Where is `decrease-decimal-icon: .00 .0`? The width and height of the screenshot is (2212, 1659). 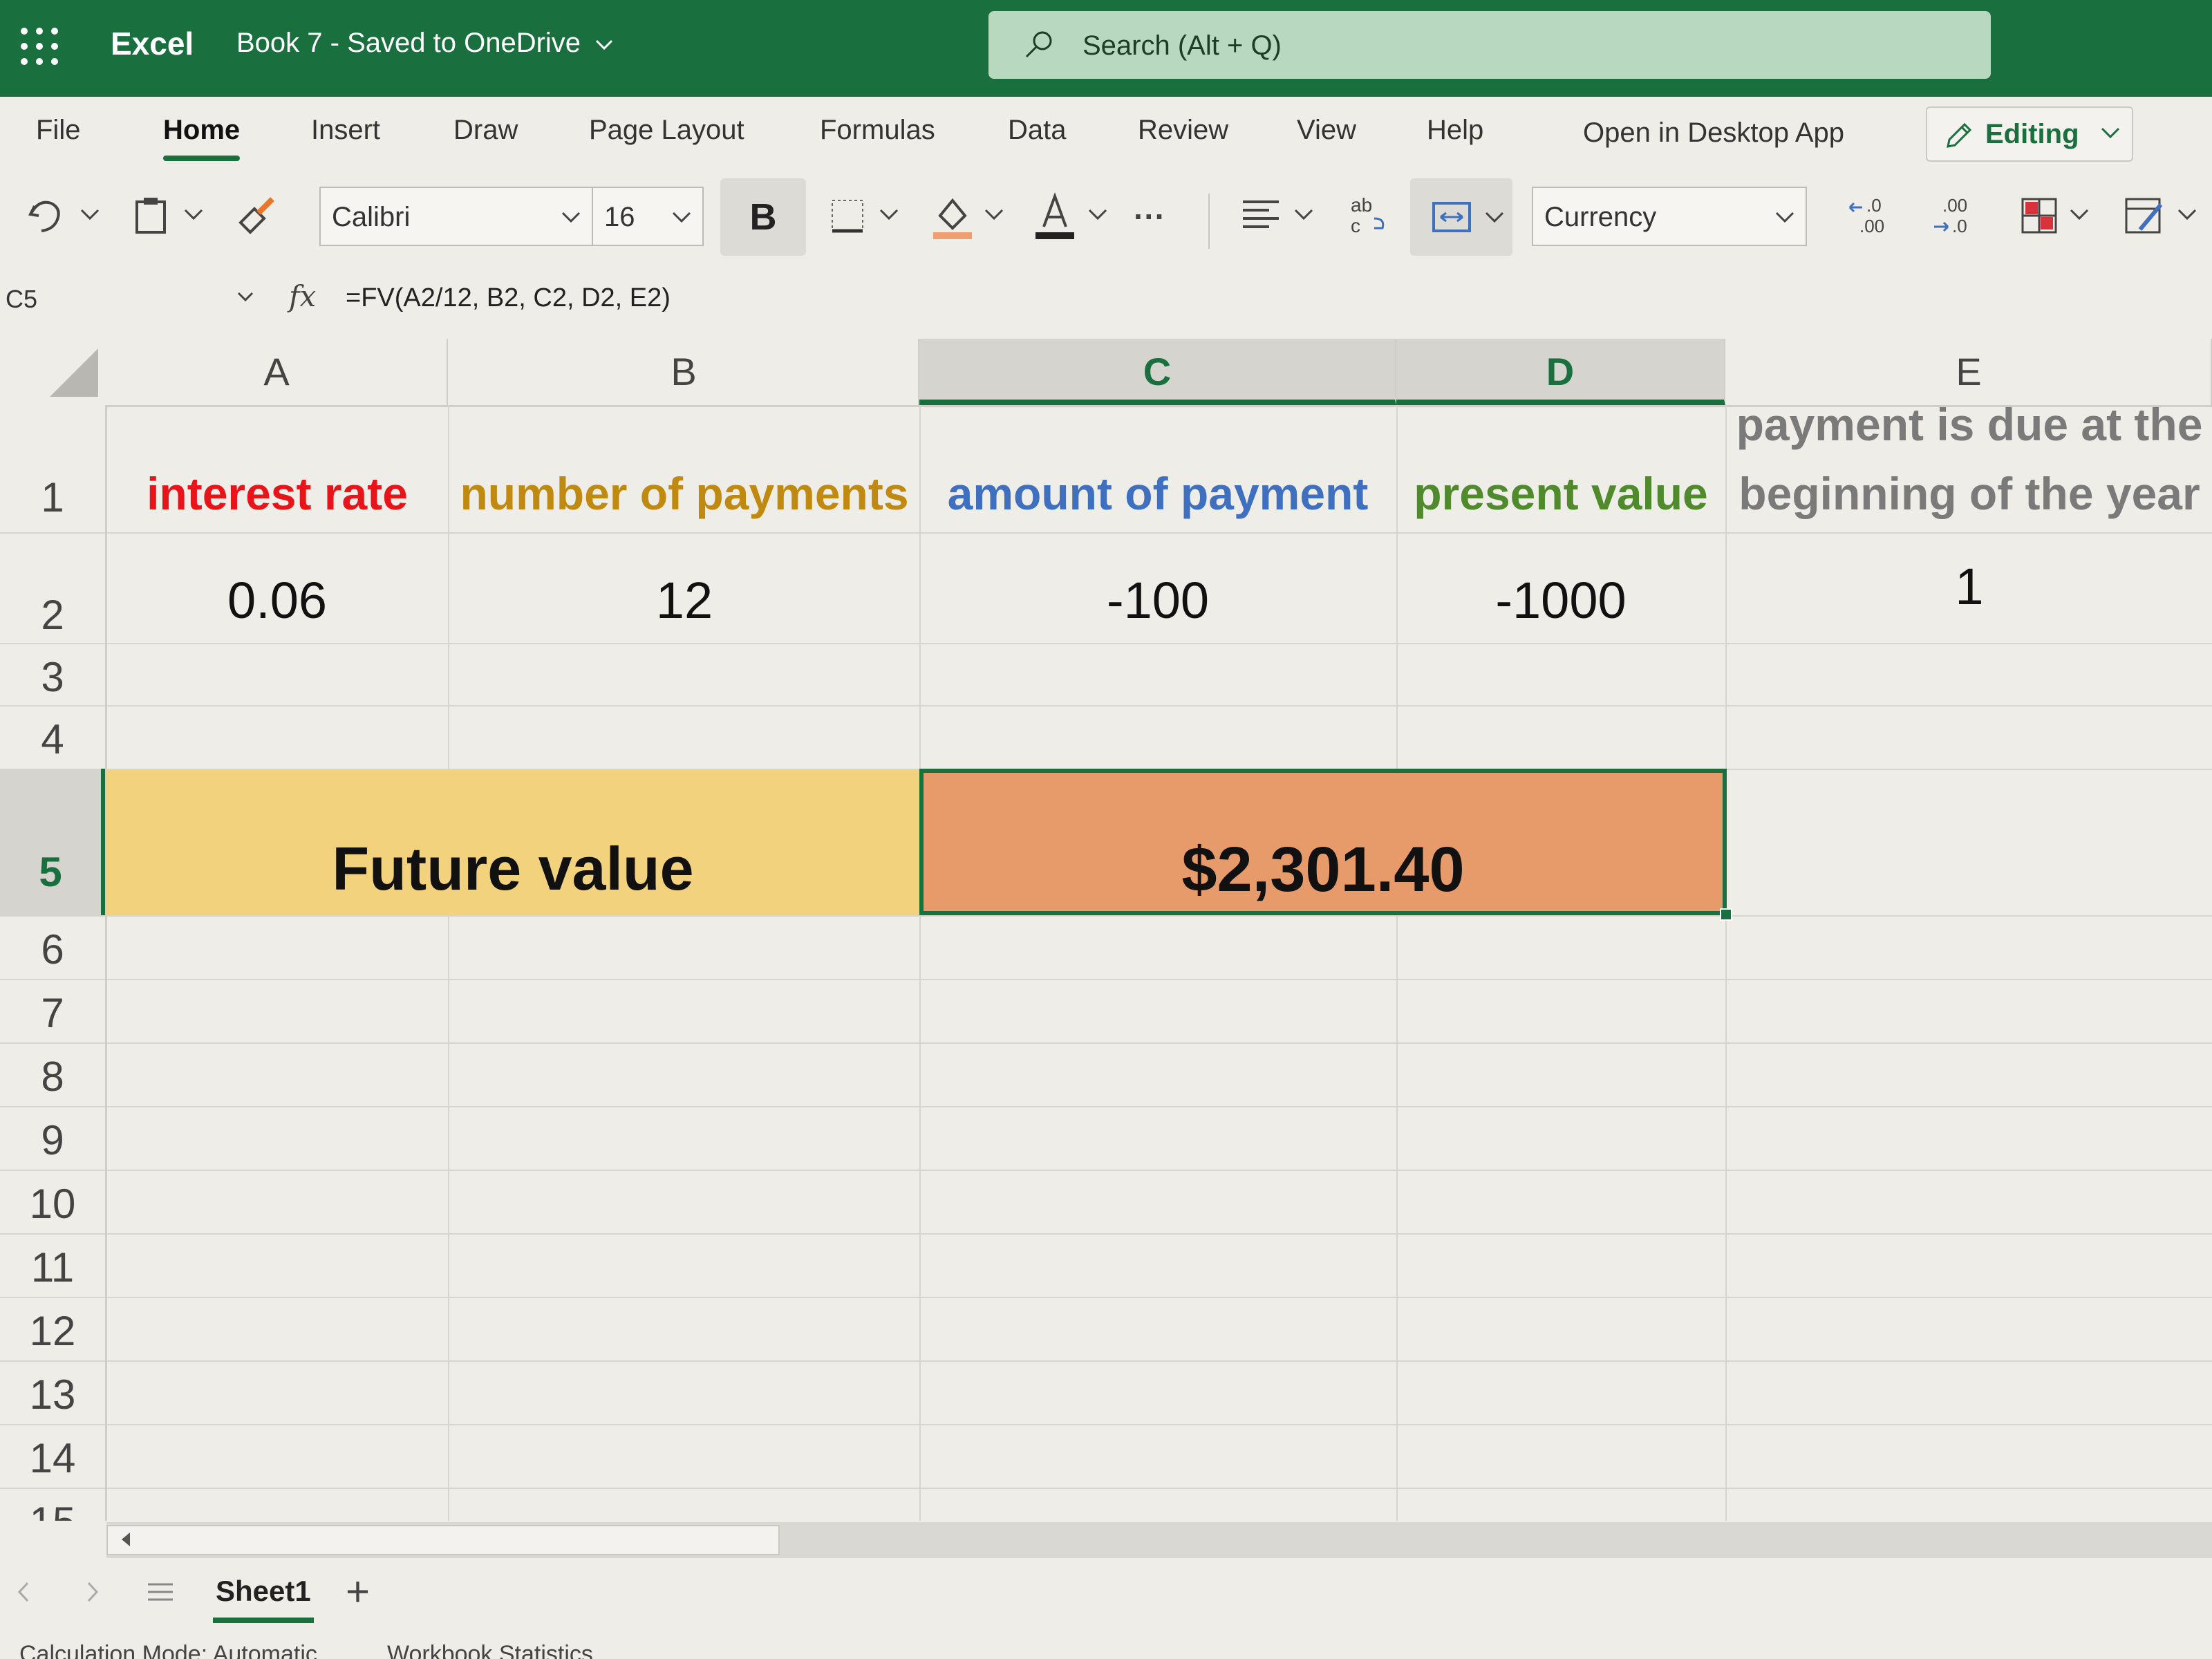
decrease-decimal-icon: .00 .0 is located at coordinates (1953, 215).